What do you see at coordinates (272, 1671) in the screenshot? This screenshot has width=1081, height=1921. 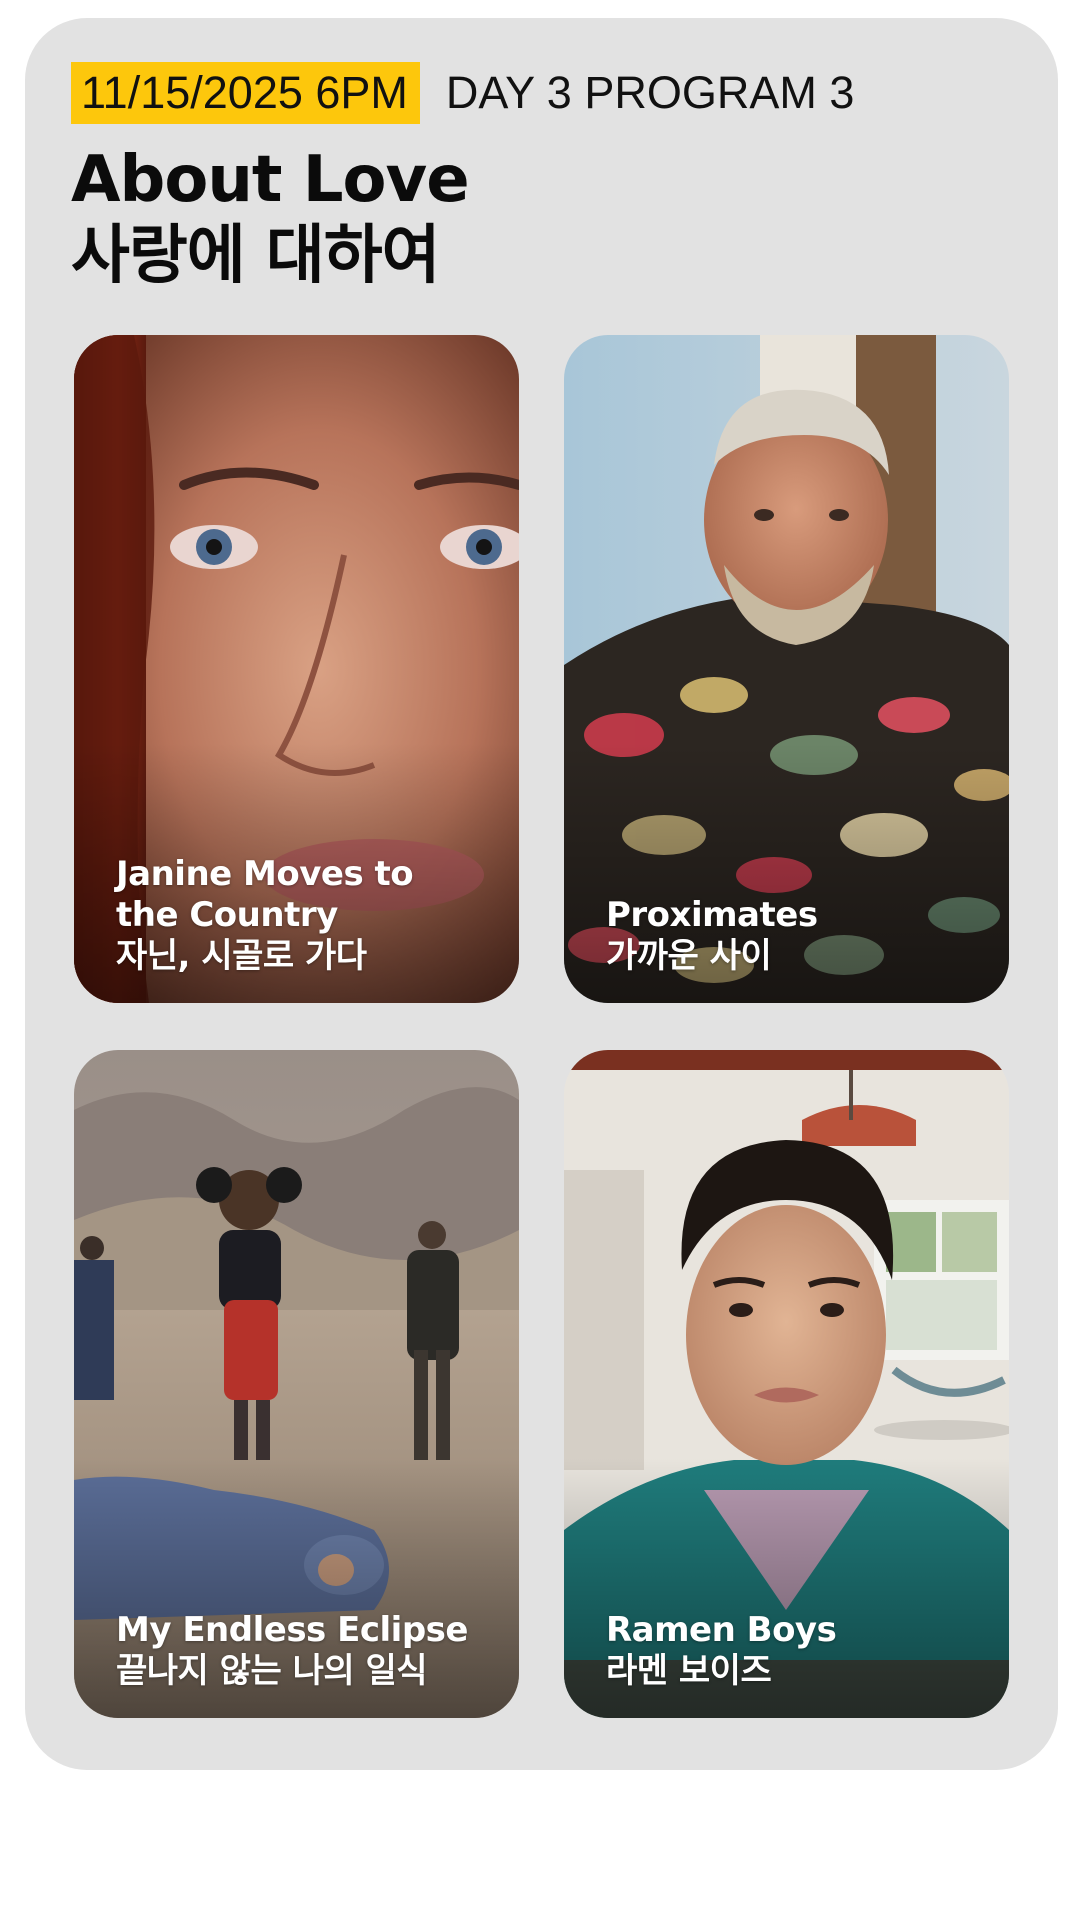 I see `film-title-ko: 끝나지 않는 나의 일식` at bounding box center [272, 1671].